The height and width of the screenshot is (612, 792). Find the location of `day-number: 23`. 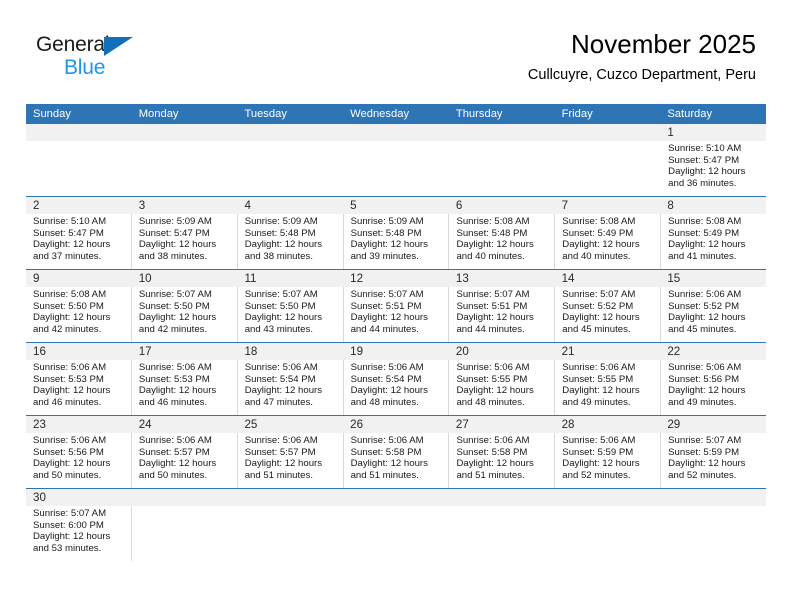

day-number: 23 is located at coordinates (79, 424).